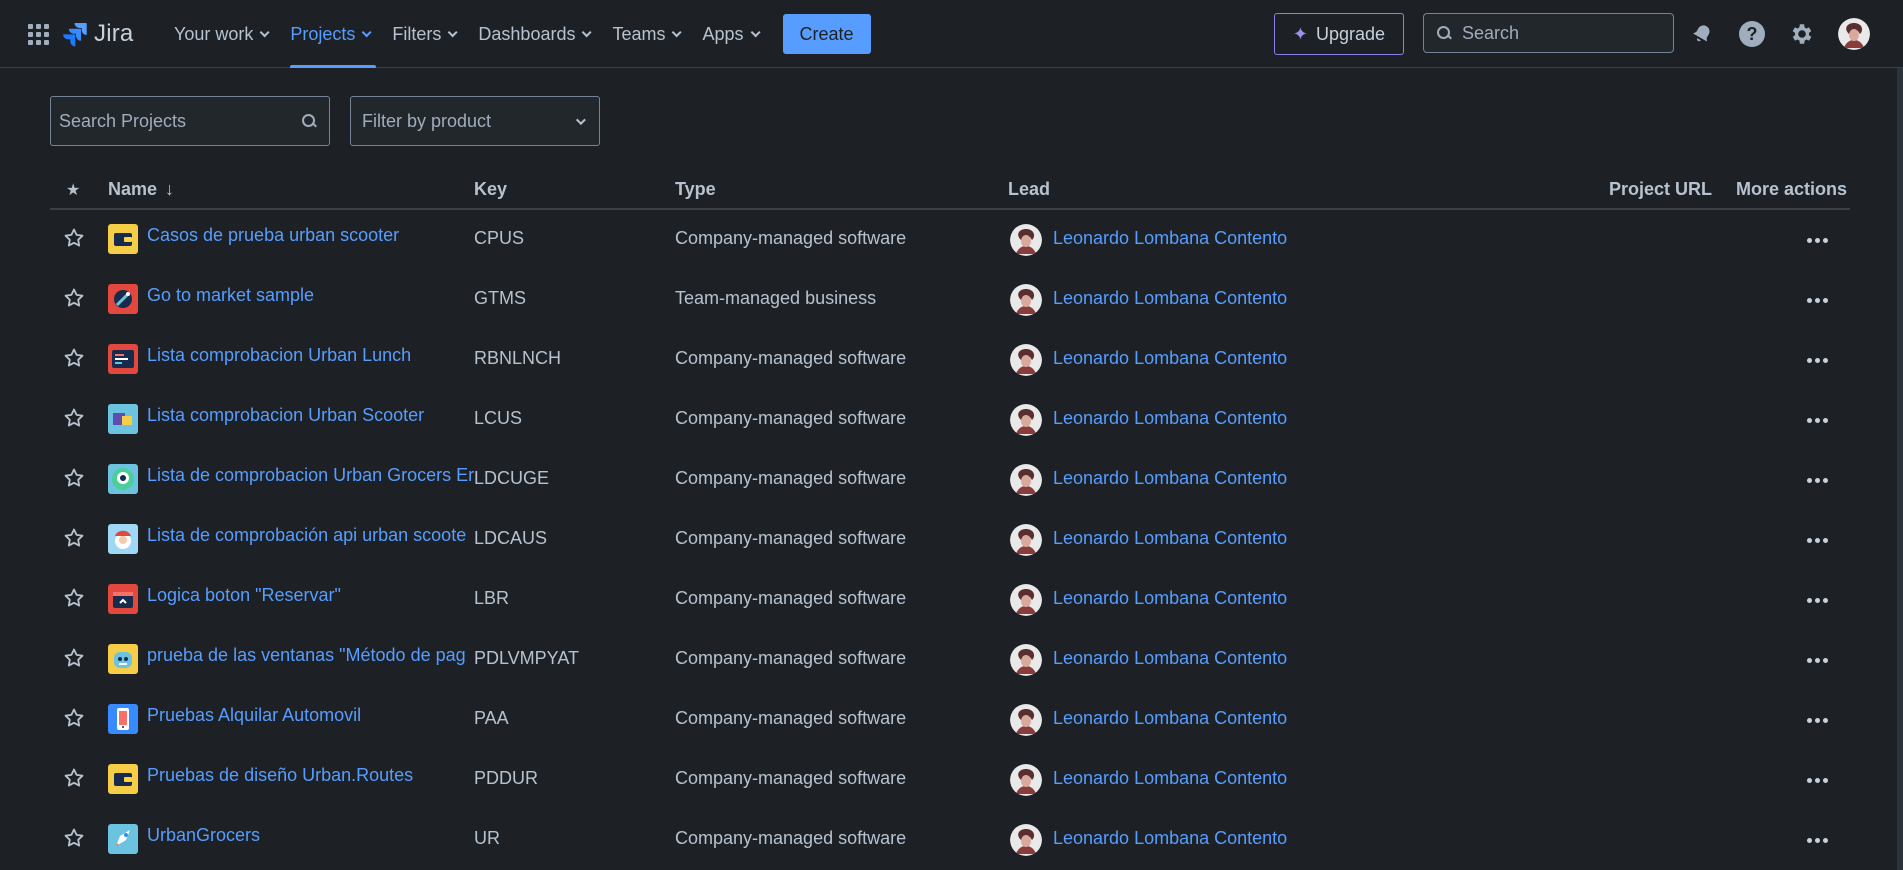  What do you see at coordinates (645, 34) in the screenshot?
I see `nav-teams: Teams` at bounding box center [645, 34].